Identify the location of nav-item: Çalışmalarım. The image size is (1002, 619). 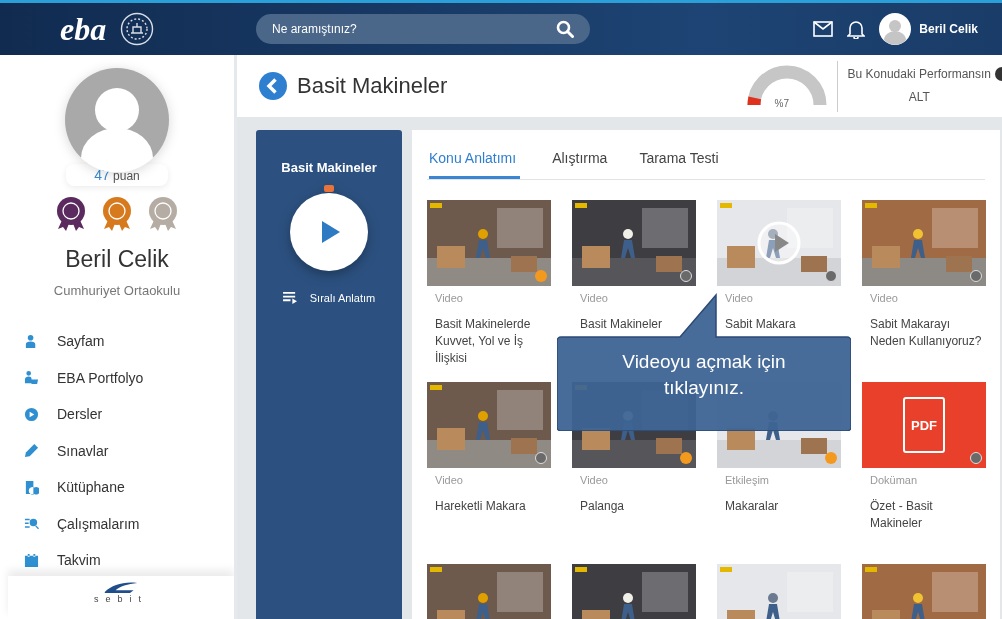
(129, 523).